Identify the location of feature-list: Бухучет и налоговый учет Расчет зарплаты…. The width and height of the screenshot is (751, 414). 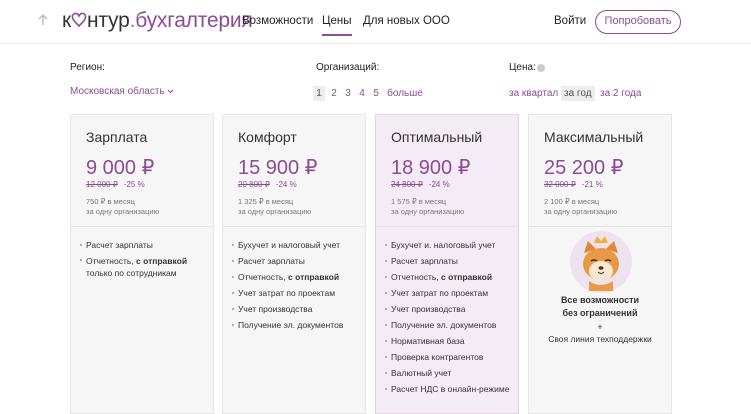
(287, 285).